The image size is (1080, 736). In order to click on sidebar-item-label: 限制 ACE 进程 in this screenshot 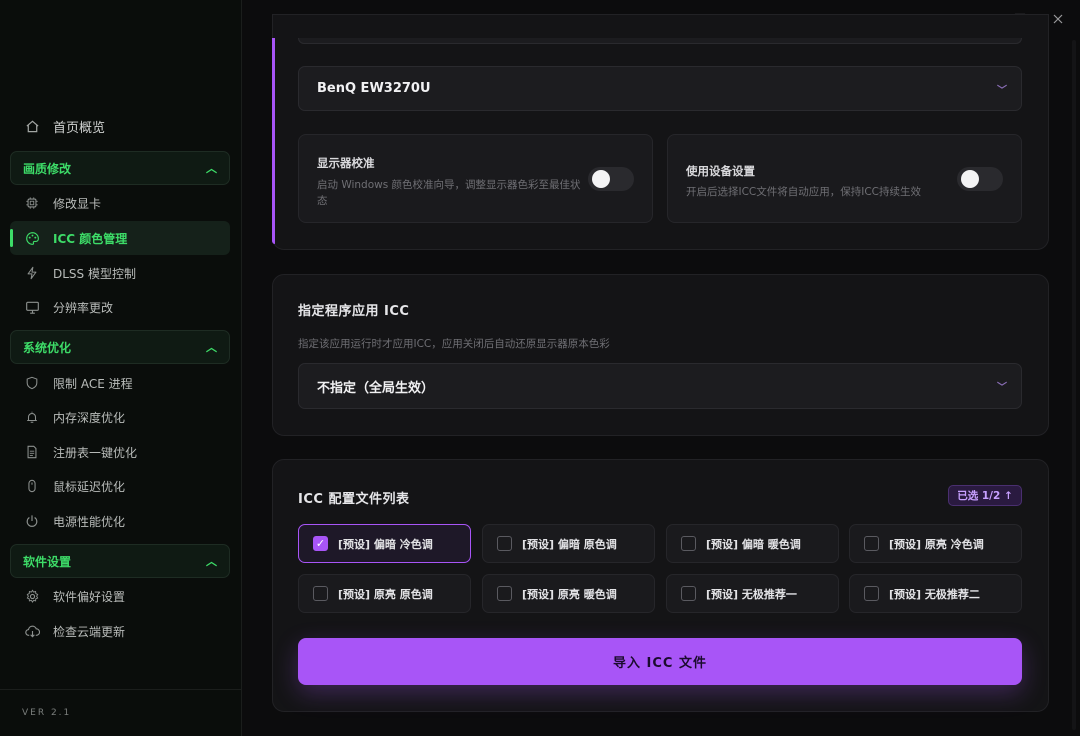, I will do `click(93, 383)`.